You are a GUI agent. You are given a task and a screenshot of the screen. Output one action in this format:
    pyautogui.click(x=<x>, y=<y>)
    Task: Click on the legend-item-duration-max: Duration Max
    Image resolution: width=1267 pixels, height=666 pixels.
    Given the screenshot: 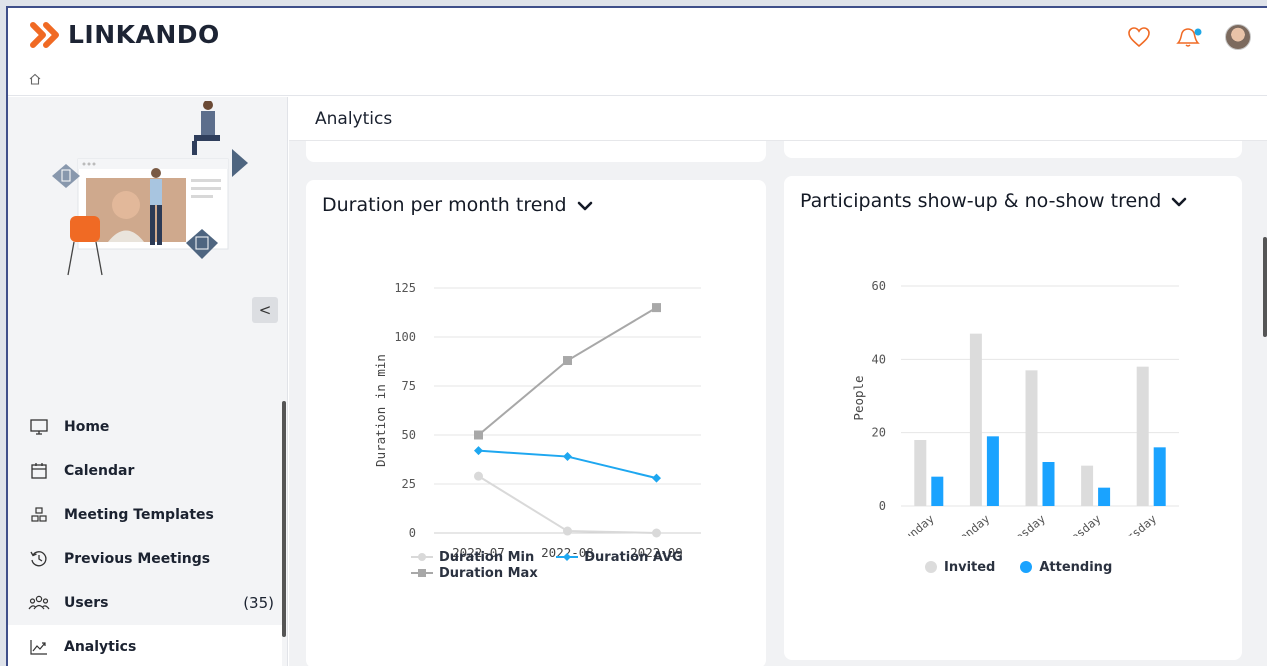 What is the action you would take?
    pyautogui.click(x=474, y=573)
    